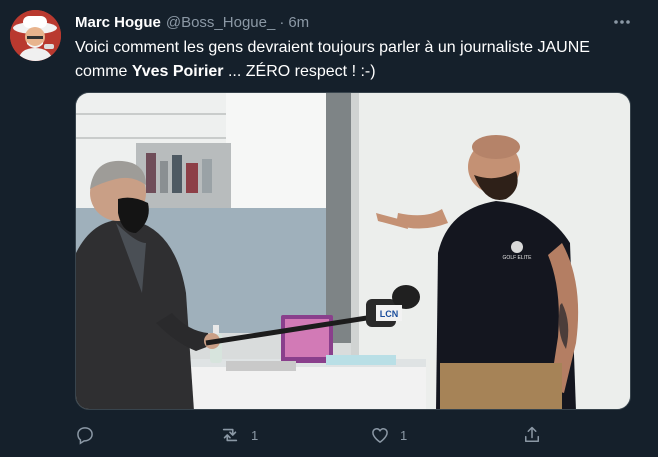  I want to click on like-button: 1, so click(388, 435).